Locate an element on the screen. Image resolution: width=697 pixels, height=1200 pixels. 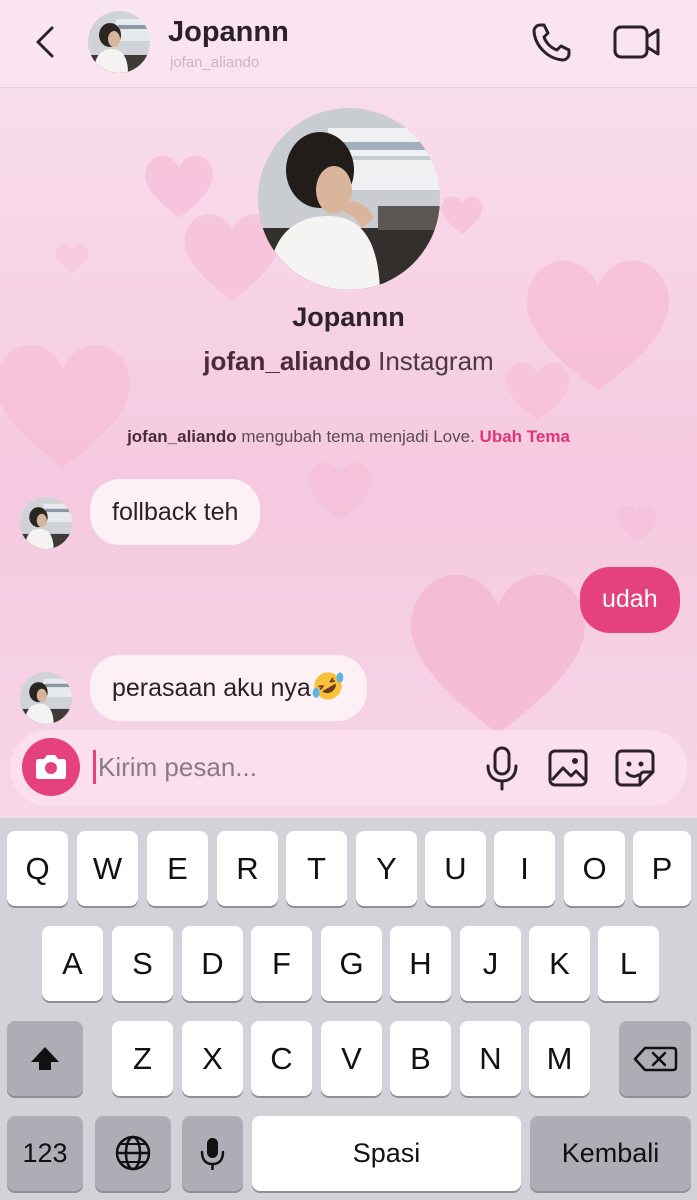
key-u: U is located at coordinates (455, 868).